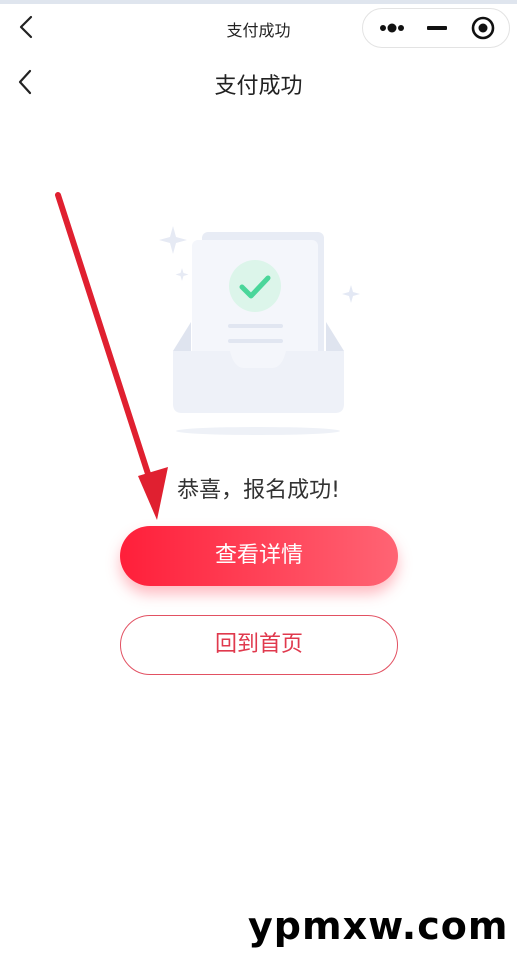  I want to click on back-home-button: 回到首页, so click(259, 645).